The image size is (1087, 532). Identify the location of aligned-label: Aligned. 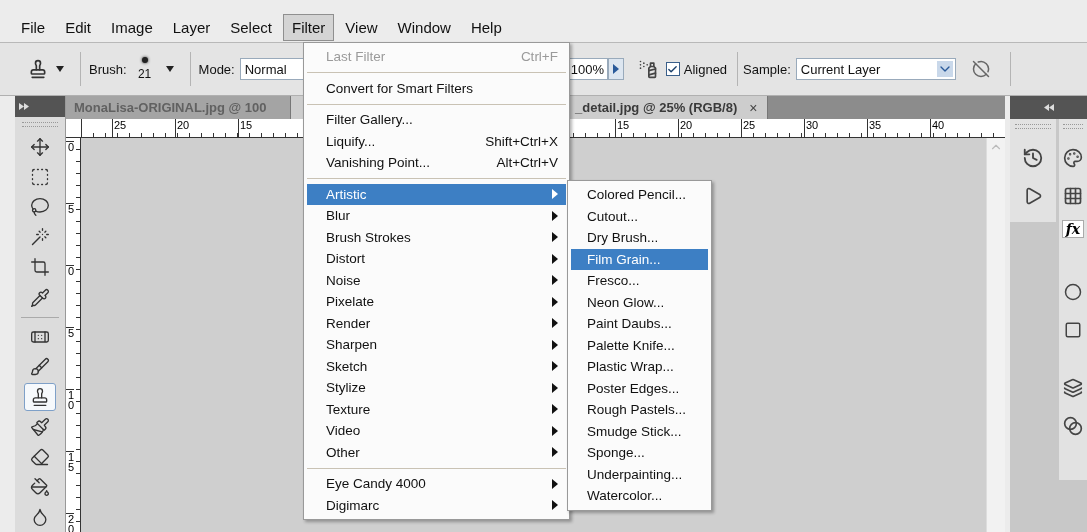
(705, 69).